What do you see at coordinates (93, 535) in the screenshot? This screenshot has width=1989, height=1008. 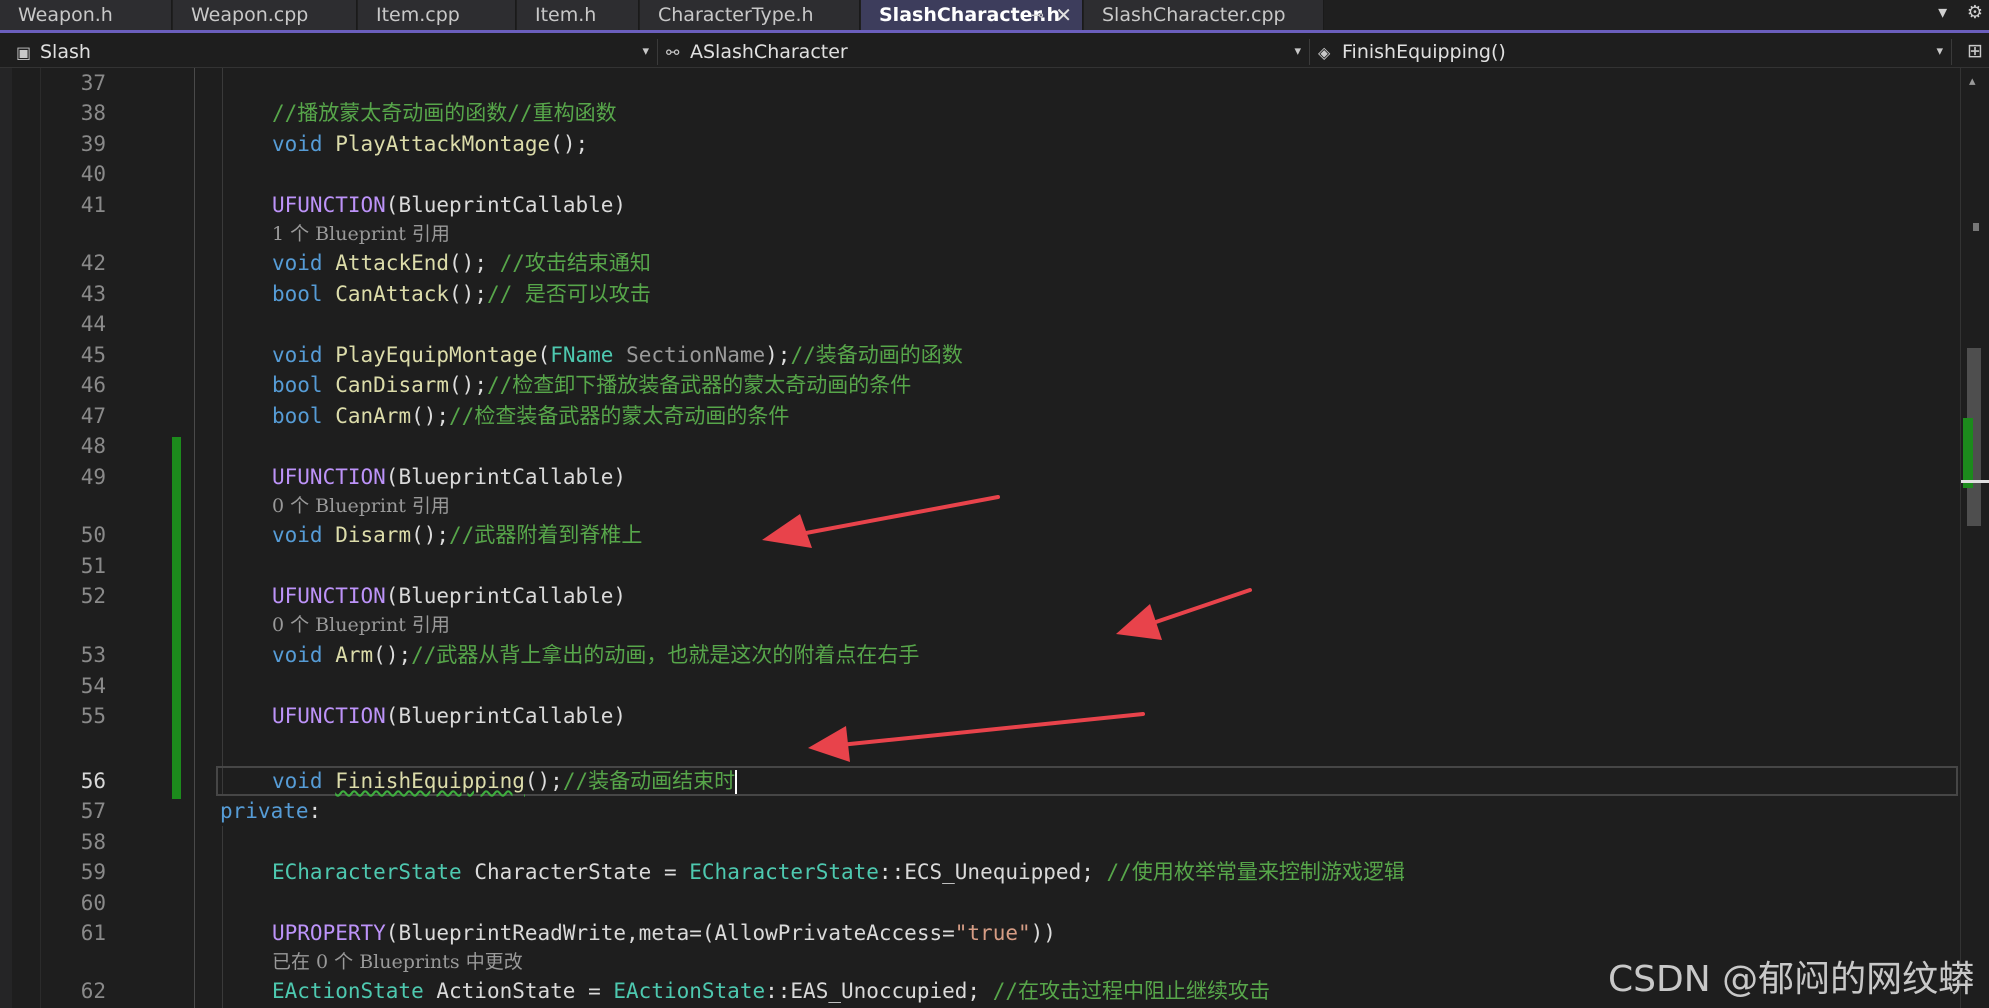 I see `line-number: 50` at bounding box center [93, 535].